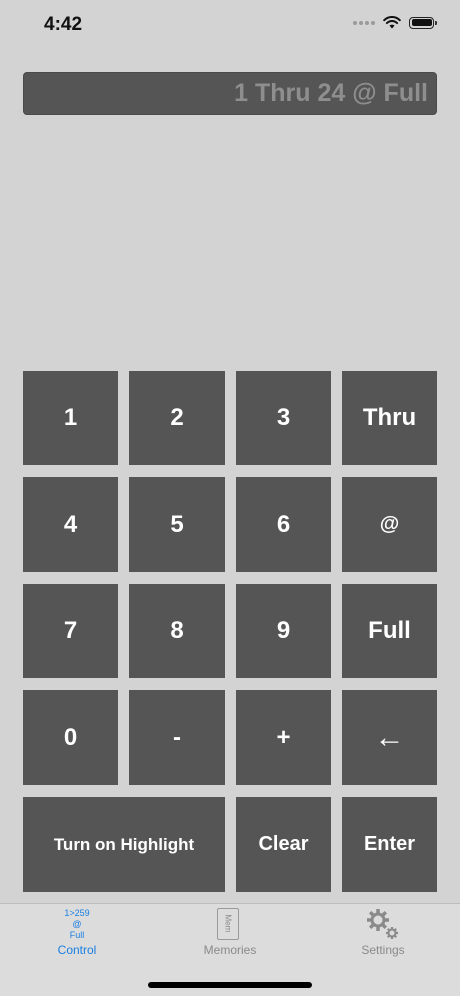  Describe the element at coordinates (389, 737) in the screenshot. I see `backspace-button: ←` at that location.